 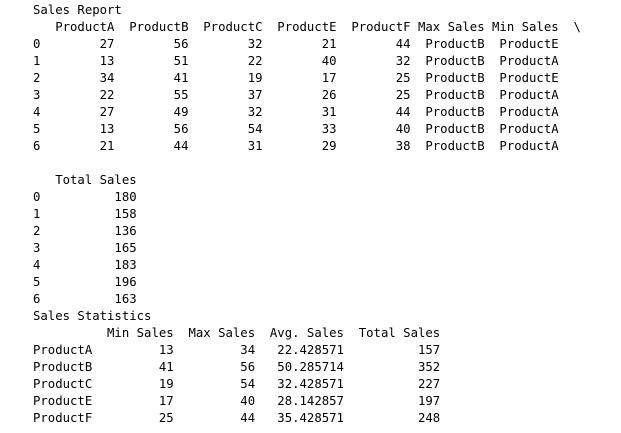 What do you see at coordinates (296, 78) in the screenshot?
I see `table-row: 2 34 41 19 17 25 ProductB ProductE` at bounding box center [296, 78].